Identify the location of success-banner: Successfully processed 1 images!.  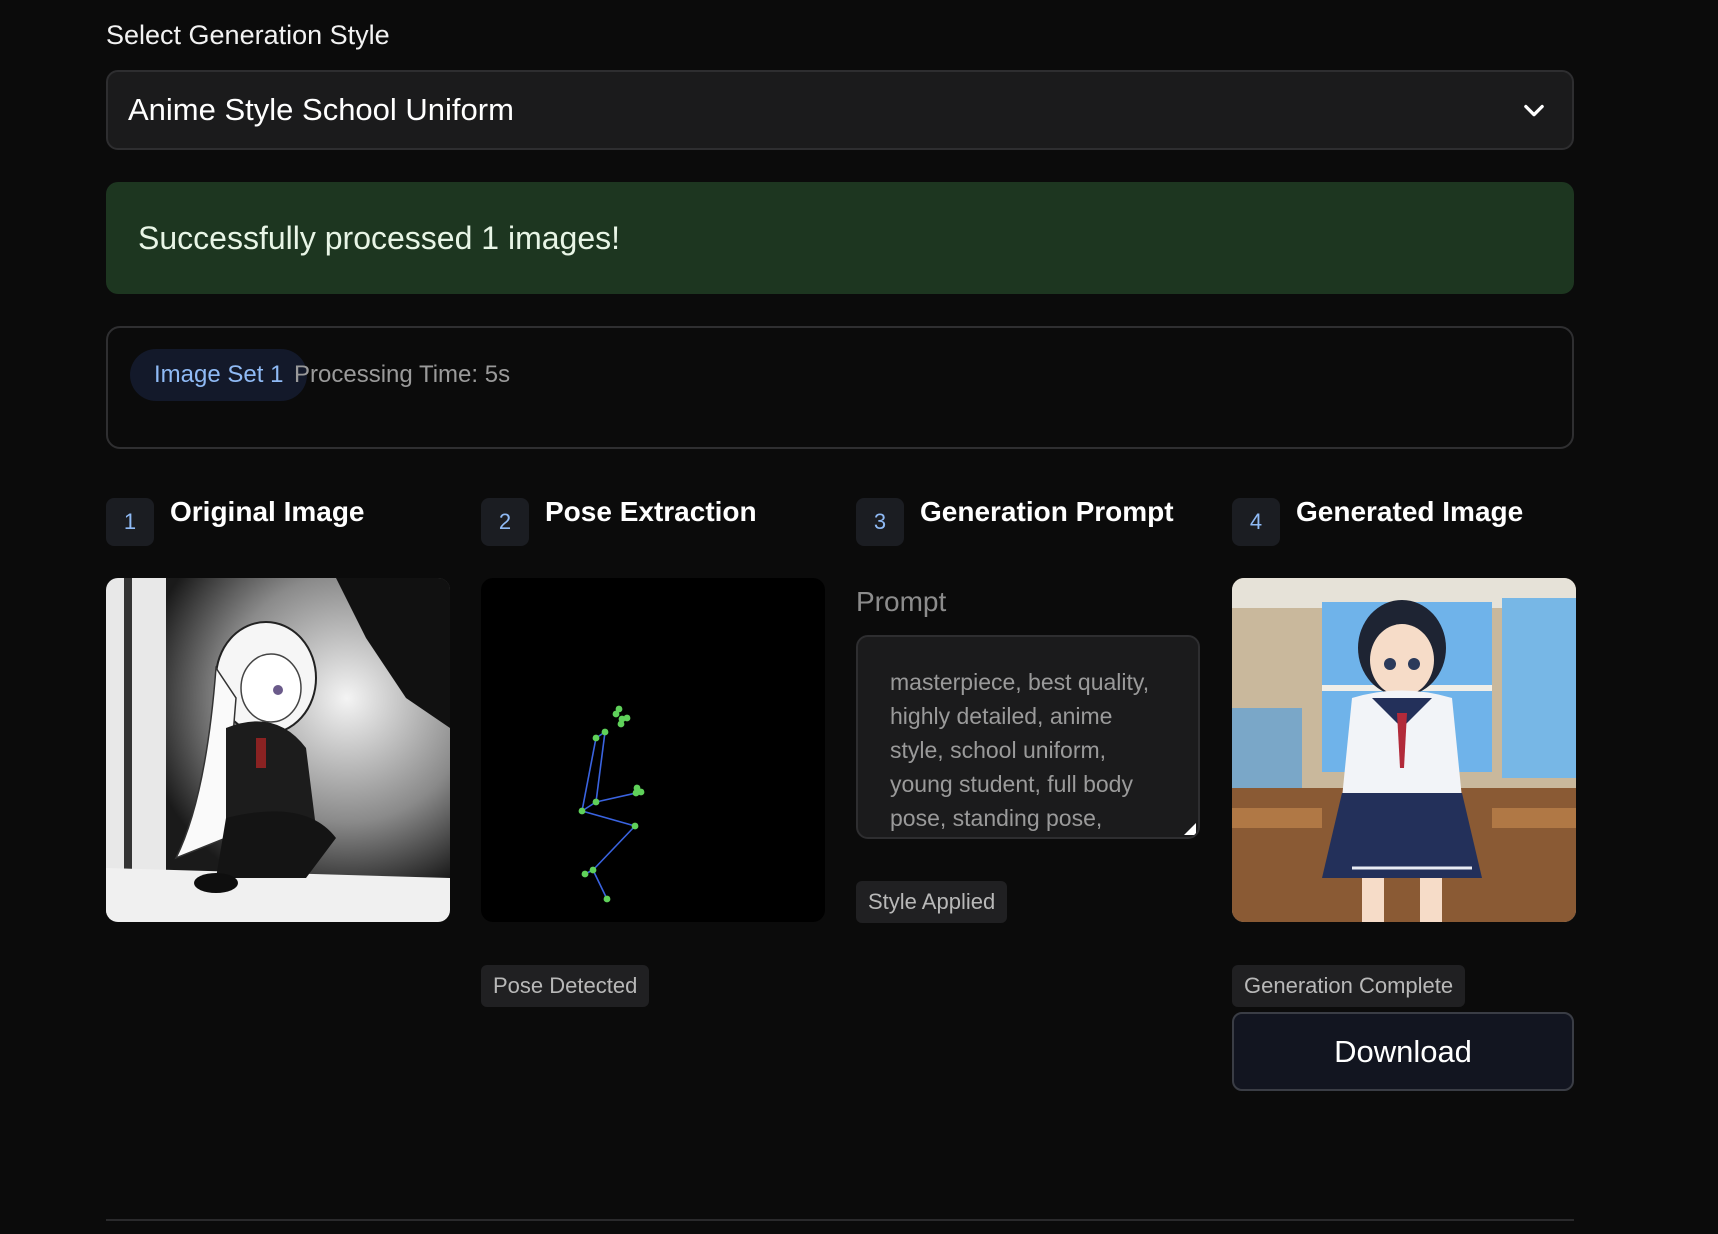
(840, 238).